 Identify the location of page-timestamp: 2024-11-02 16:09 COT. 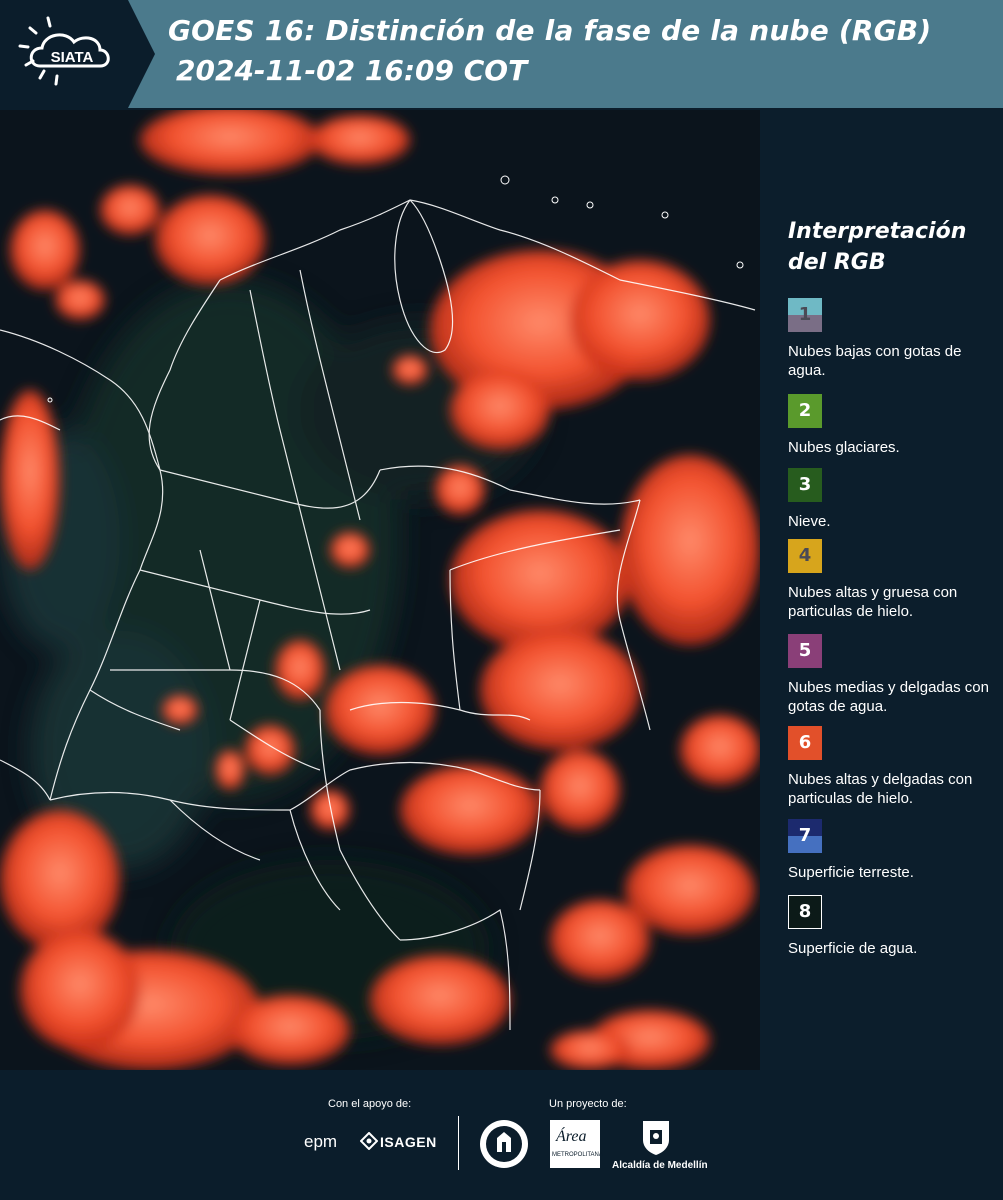
(352, 70).